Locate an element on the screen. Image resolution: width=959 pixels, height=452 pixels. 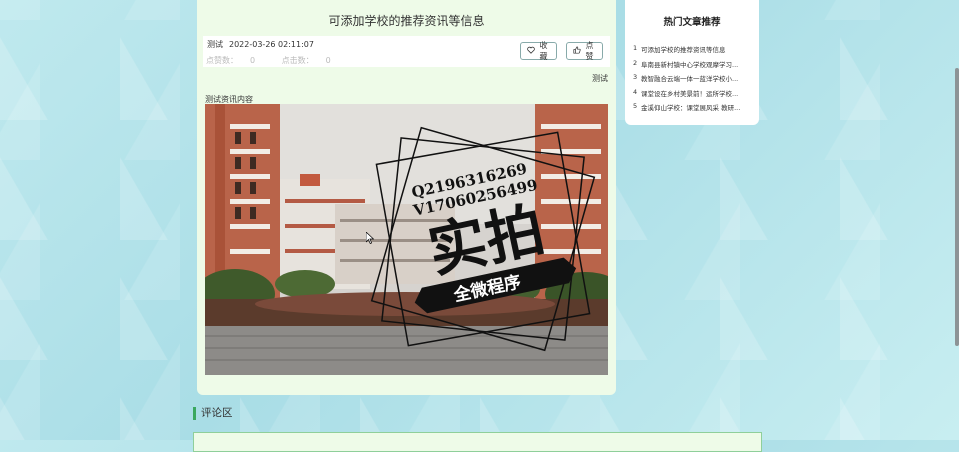
thumbs-up-icon is located at coordinates (577, 51).